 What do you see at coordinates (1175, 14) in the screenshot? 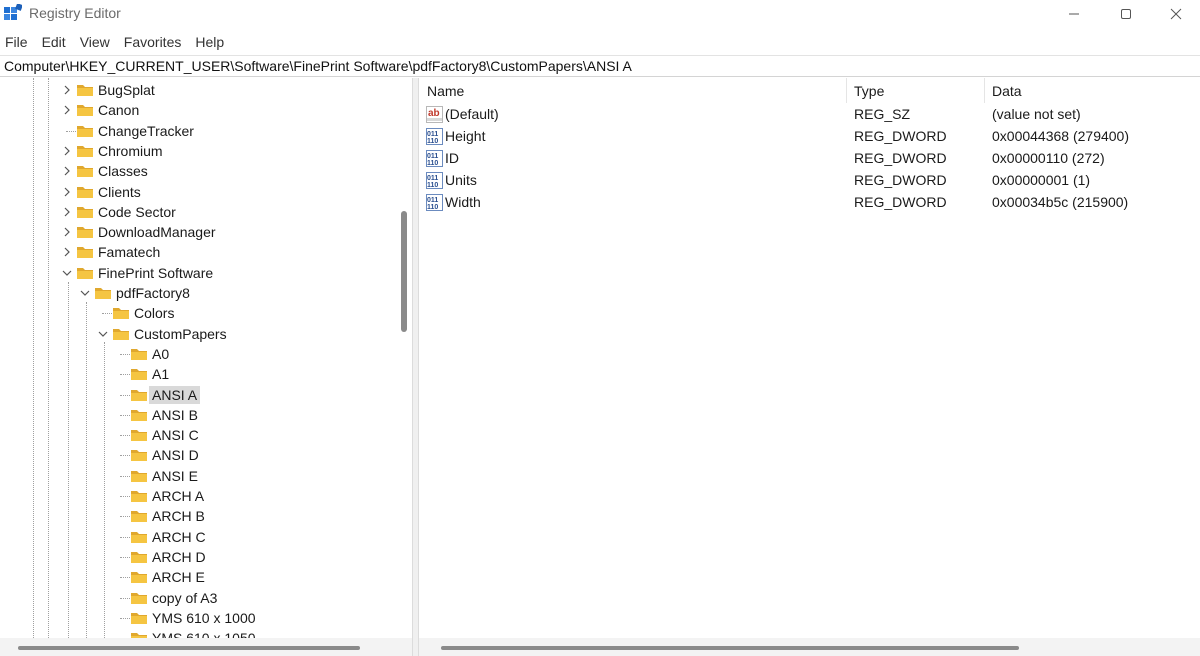
I see `close-button` at bounding box center [1175, 14].